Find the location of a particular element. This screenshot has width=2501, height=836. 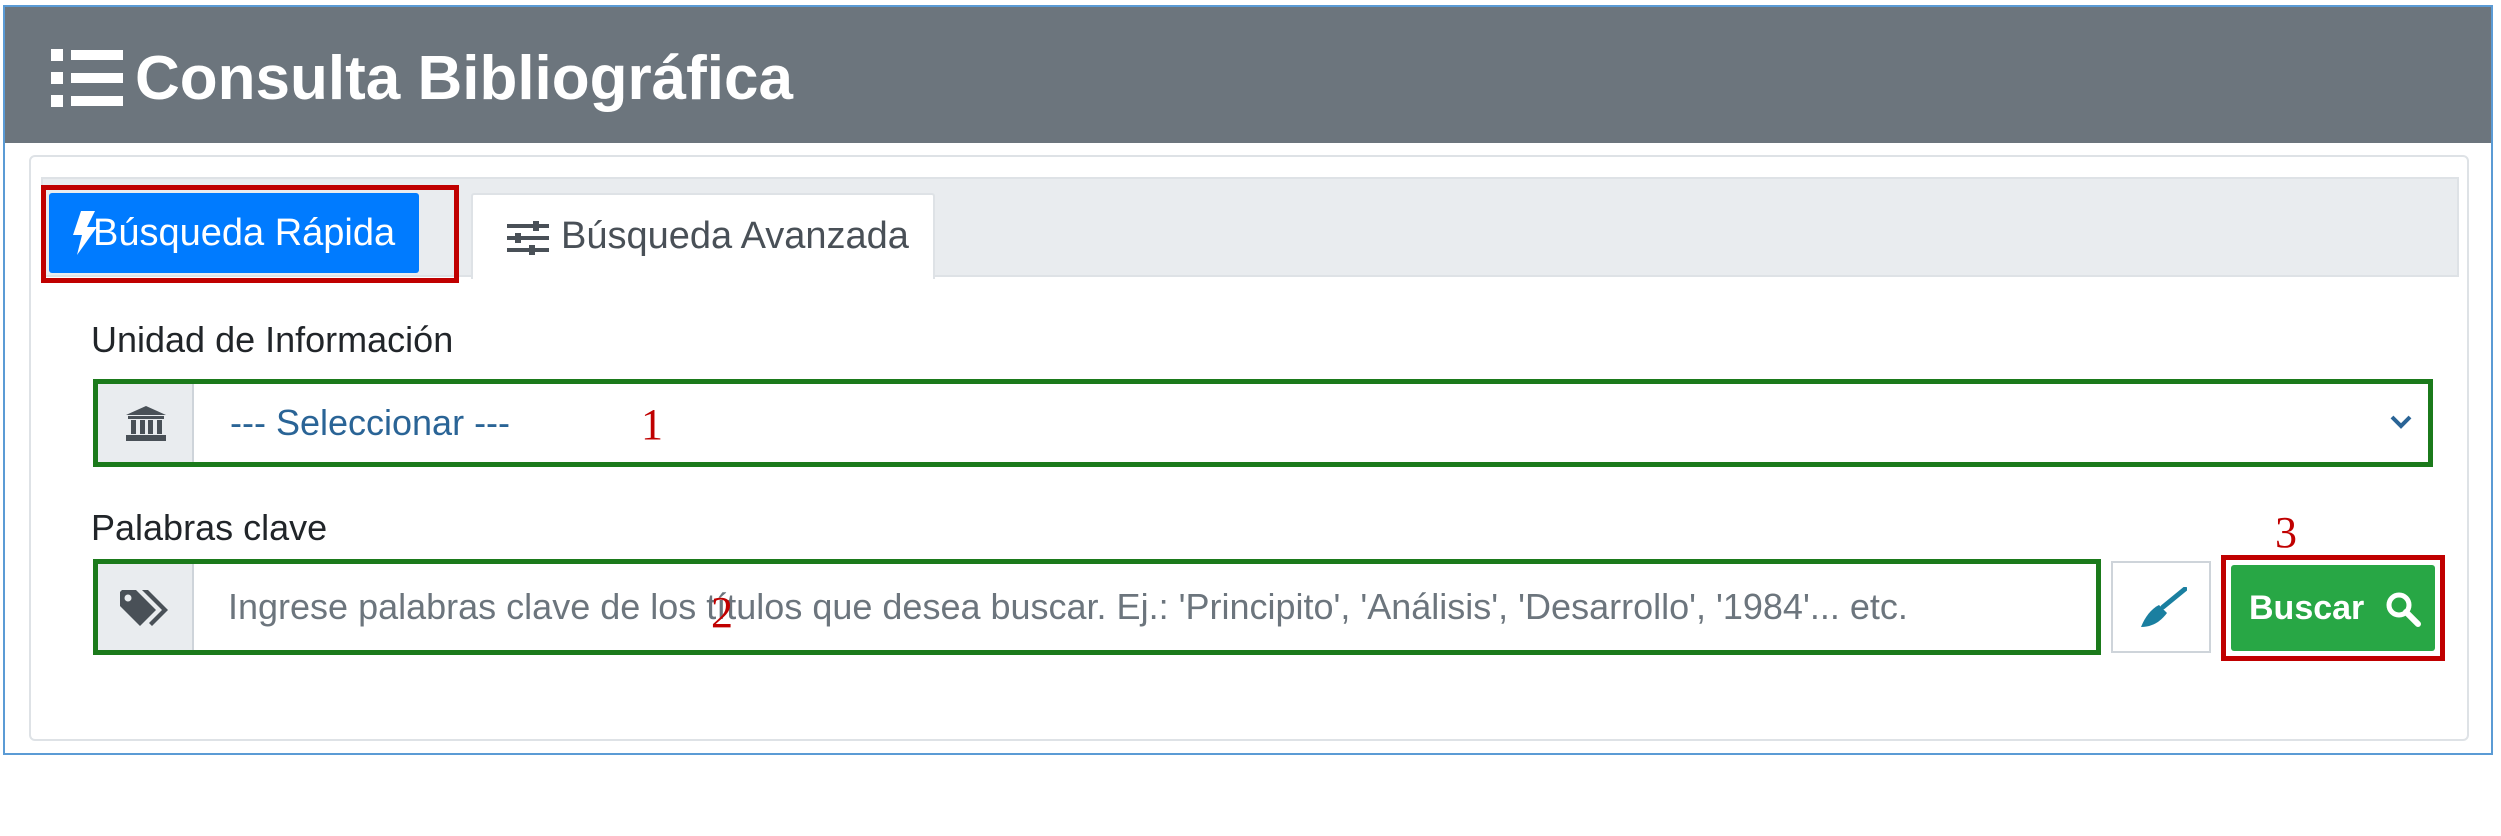

unidad-selected-value: --- Seleccionar --- is located at coordinates (370, 422).